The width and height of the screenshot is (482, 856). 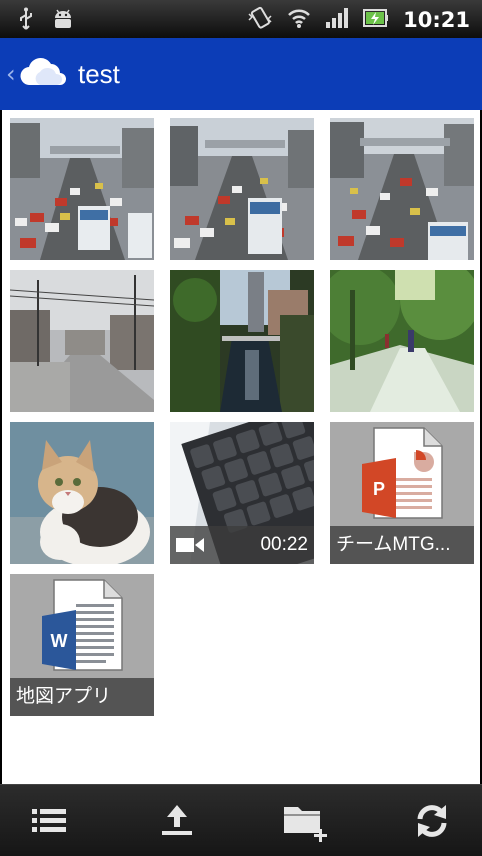 What do you see at coordinates (242, 493) in the screenshot?
I see `video-thumbnail: 00:22` at bounding box center [242, 493].